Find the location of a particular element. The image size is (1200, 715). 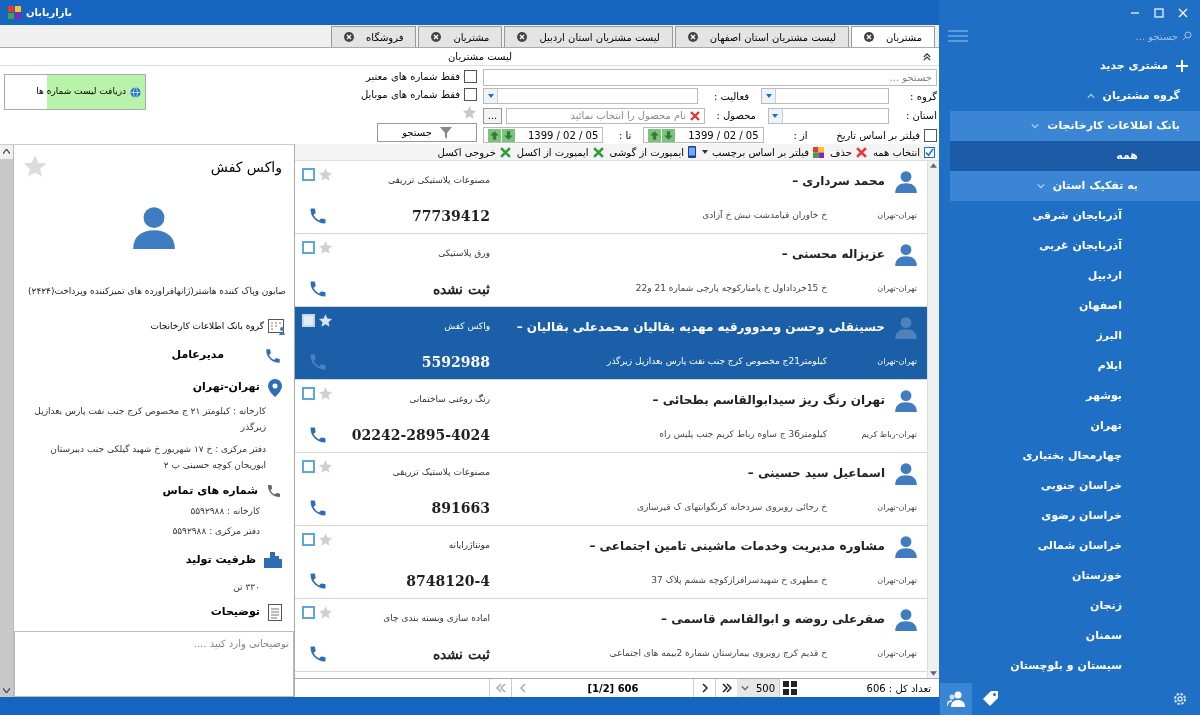

grid-icon is located at coordinates (789, 688).